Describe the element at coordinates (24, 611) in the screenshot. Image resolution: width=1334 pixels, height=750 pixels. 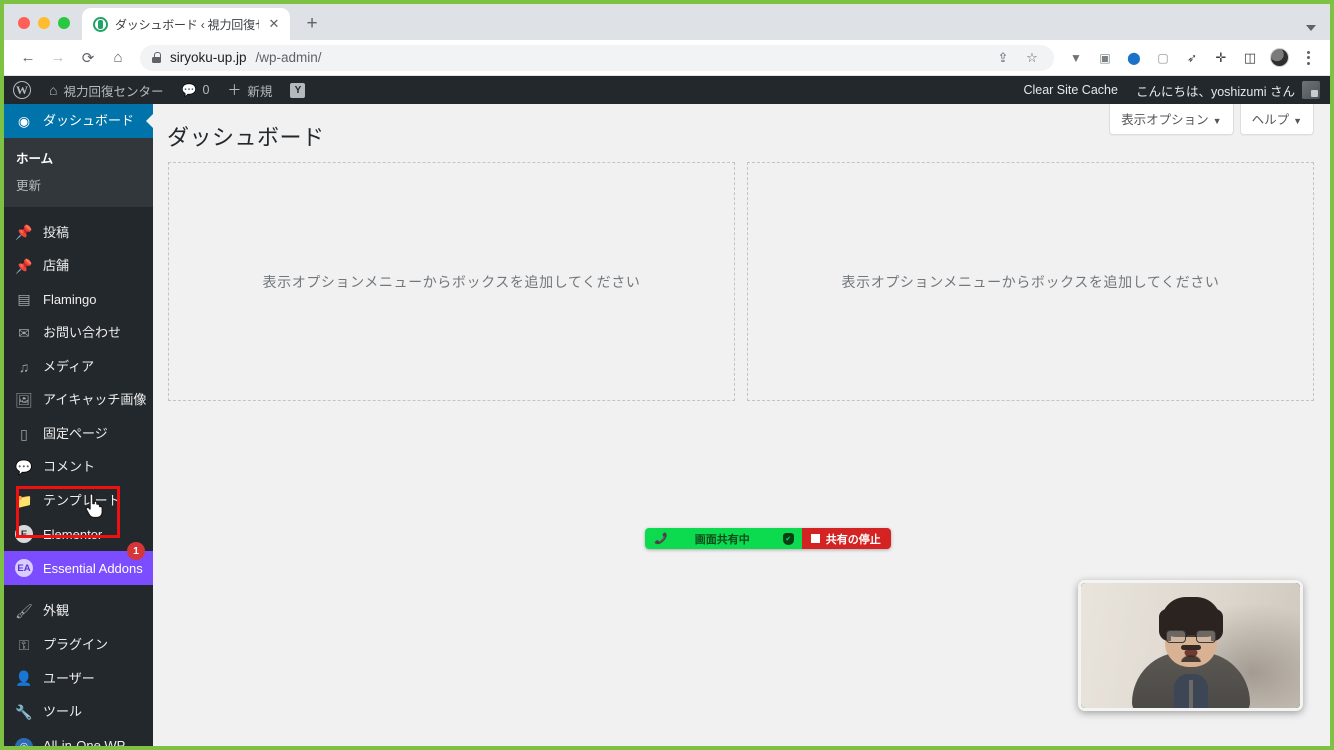
I see `brush-icon: 🖌` at that location.